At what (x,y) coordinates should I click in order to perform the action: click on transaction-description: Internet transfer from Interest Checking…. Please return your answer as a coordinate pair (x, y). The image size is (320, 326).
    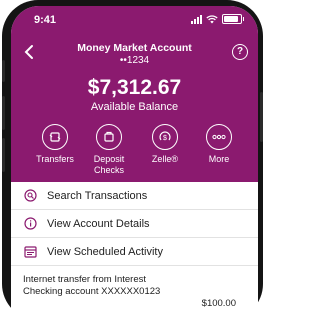
    Looking at the image, I should click on (92, 285).